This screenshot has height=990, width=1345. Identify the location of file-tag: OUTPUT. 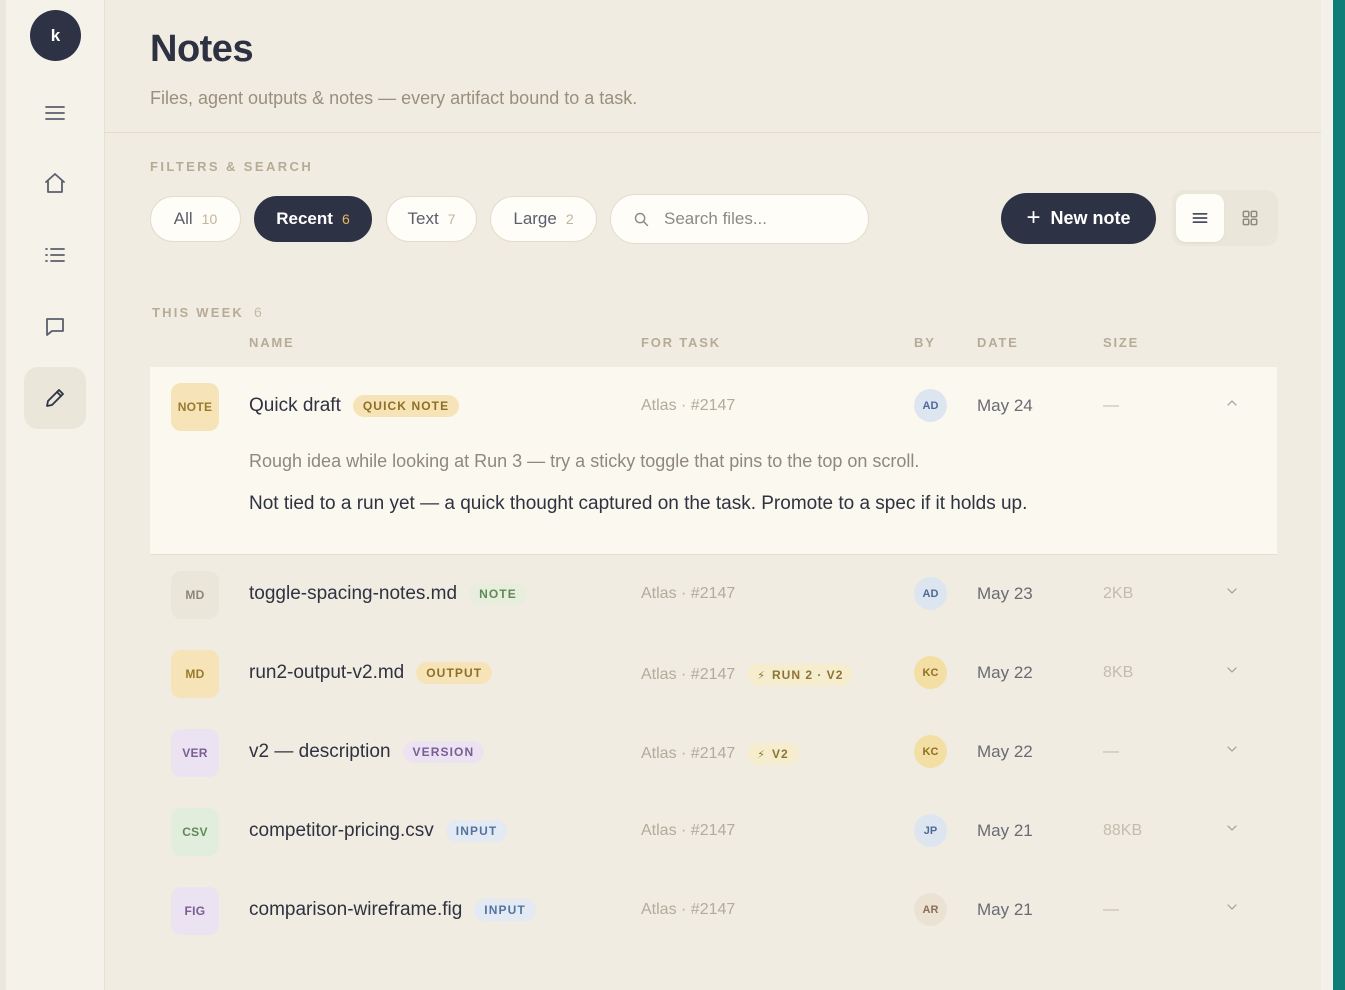
(454, 673).